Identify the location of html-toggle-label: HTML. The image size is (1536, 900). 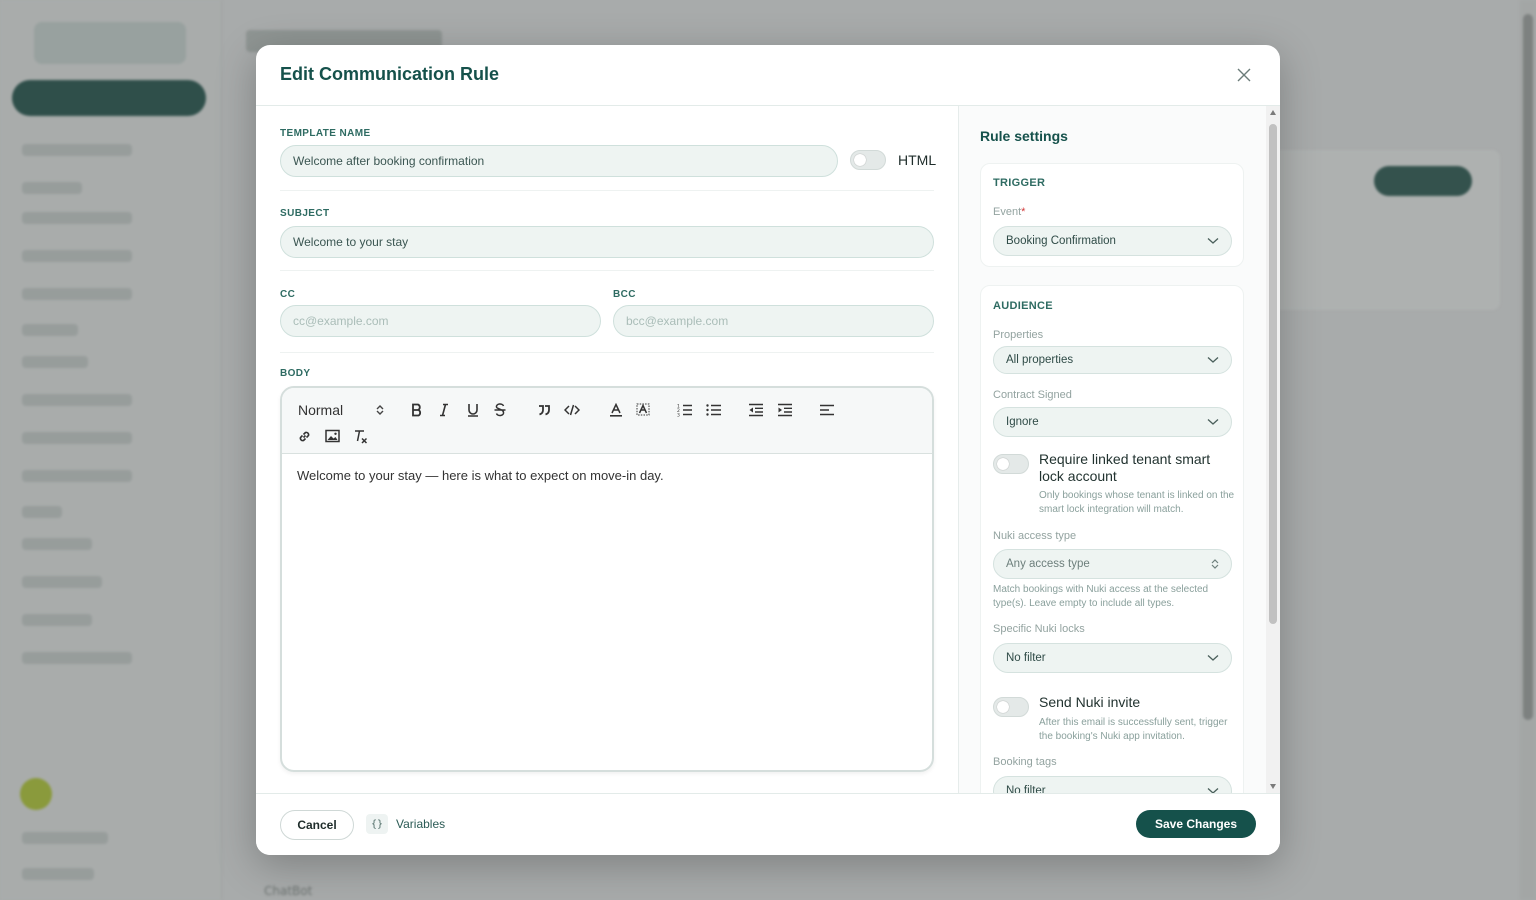
(917, 160).